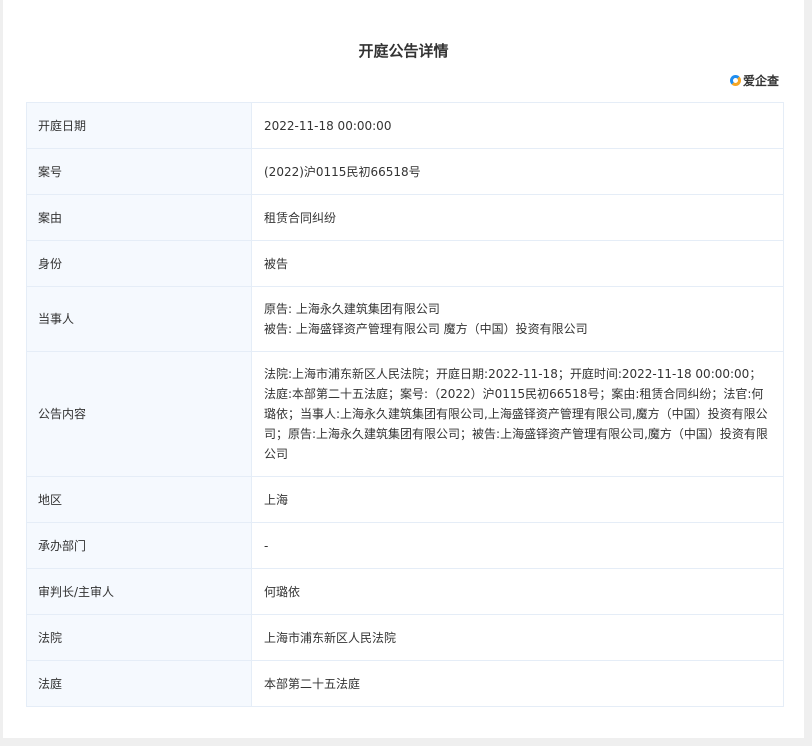 This screenshot has height=746, width=812. What do you see at coordinates (517, 683) in the screenshot?
I see `row-value: 本部第二十五法庭` at bounding box center [517, 683].